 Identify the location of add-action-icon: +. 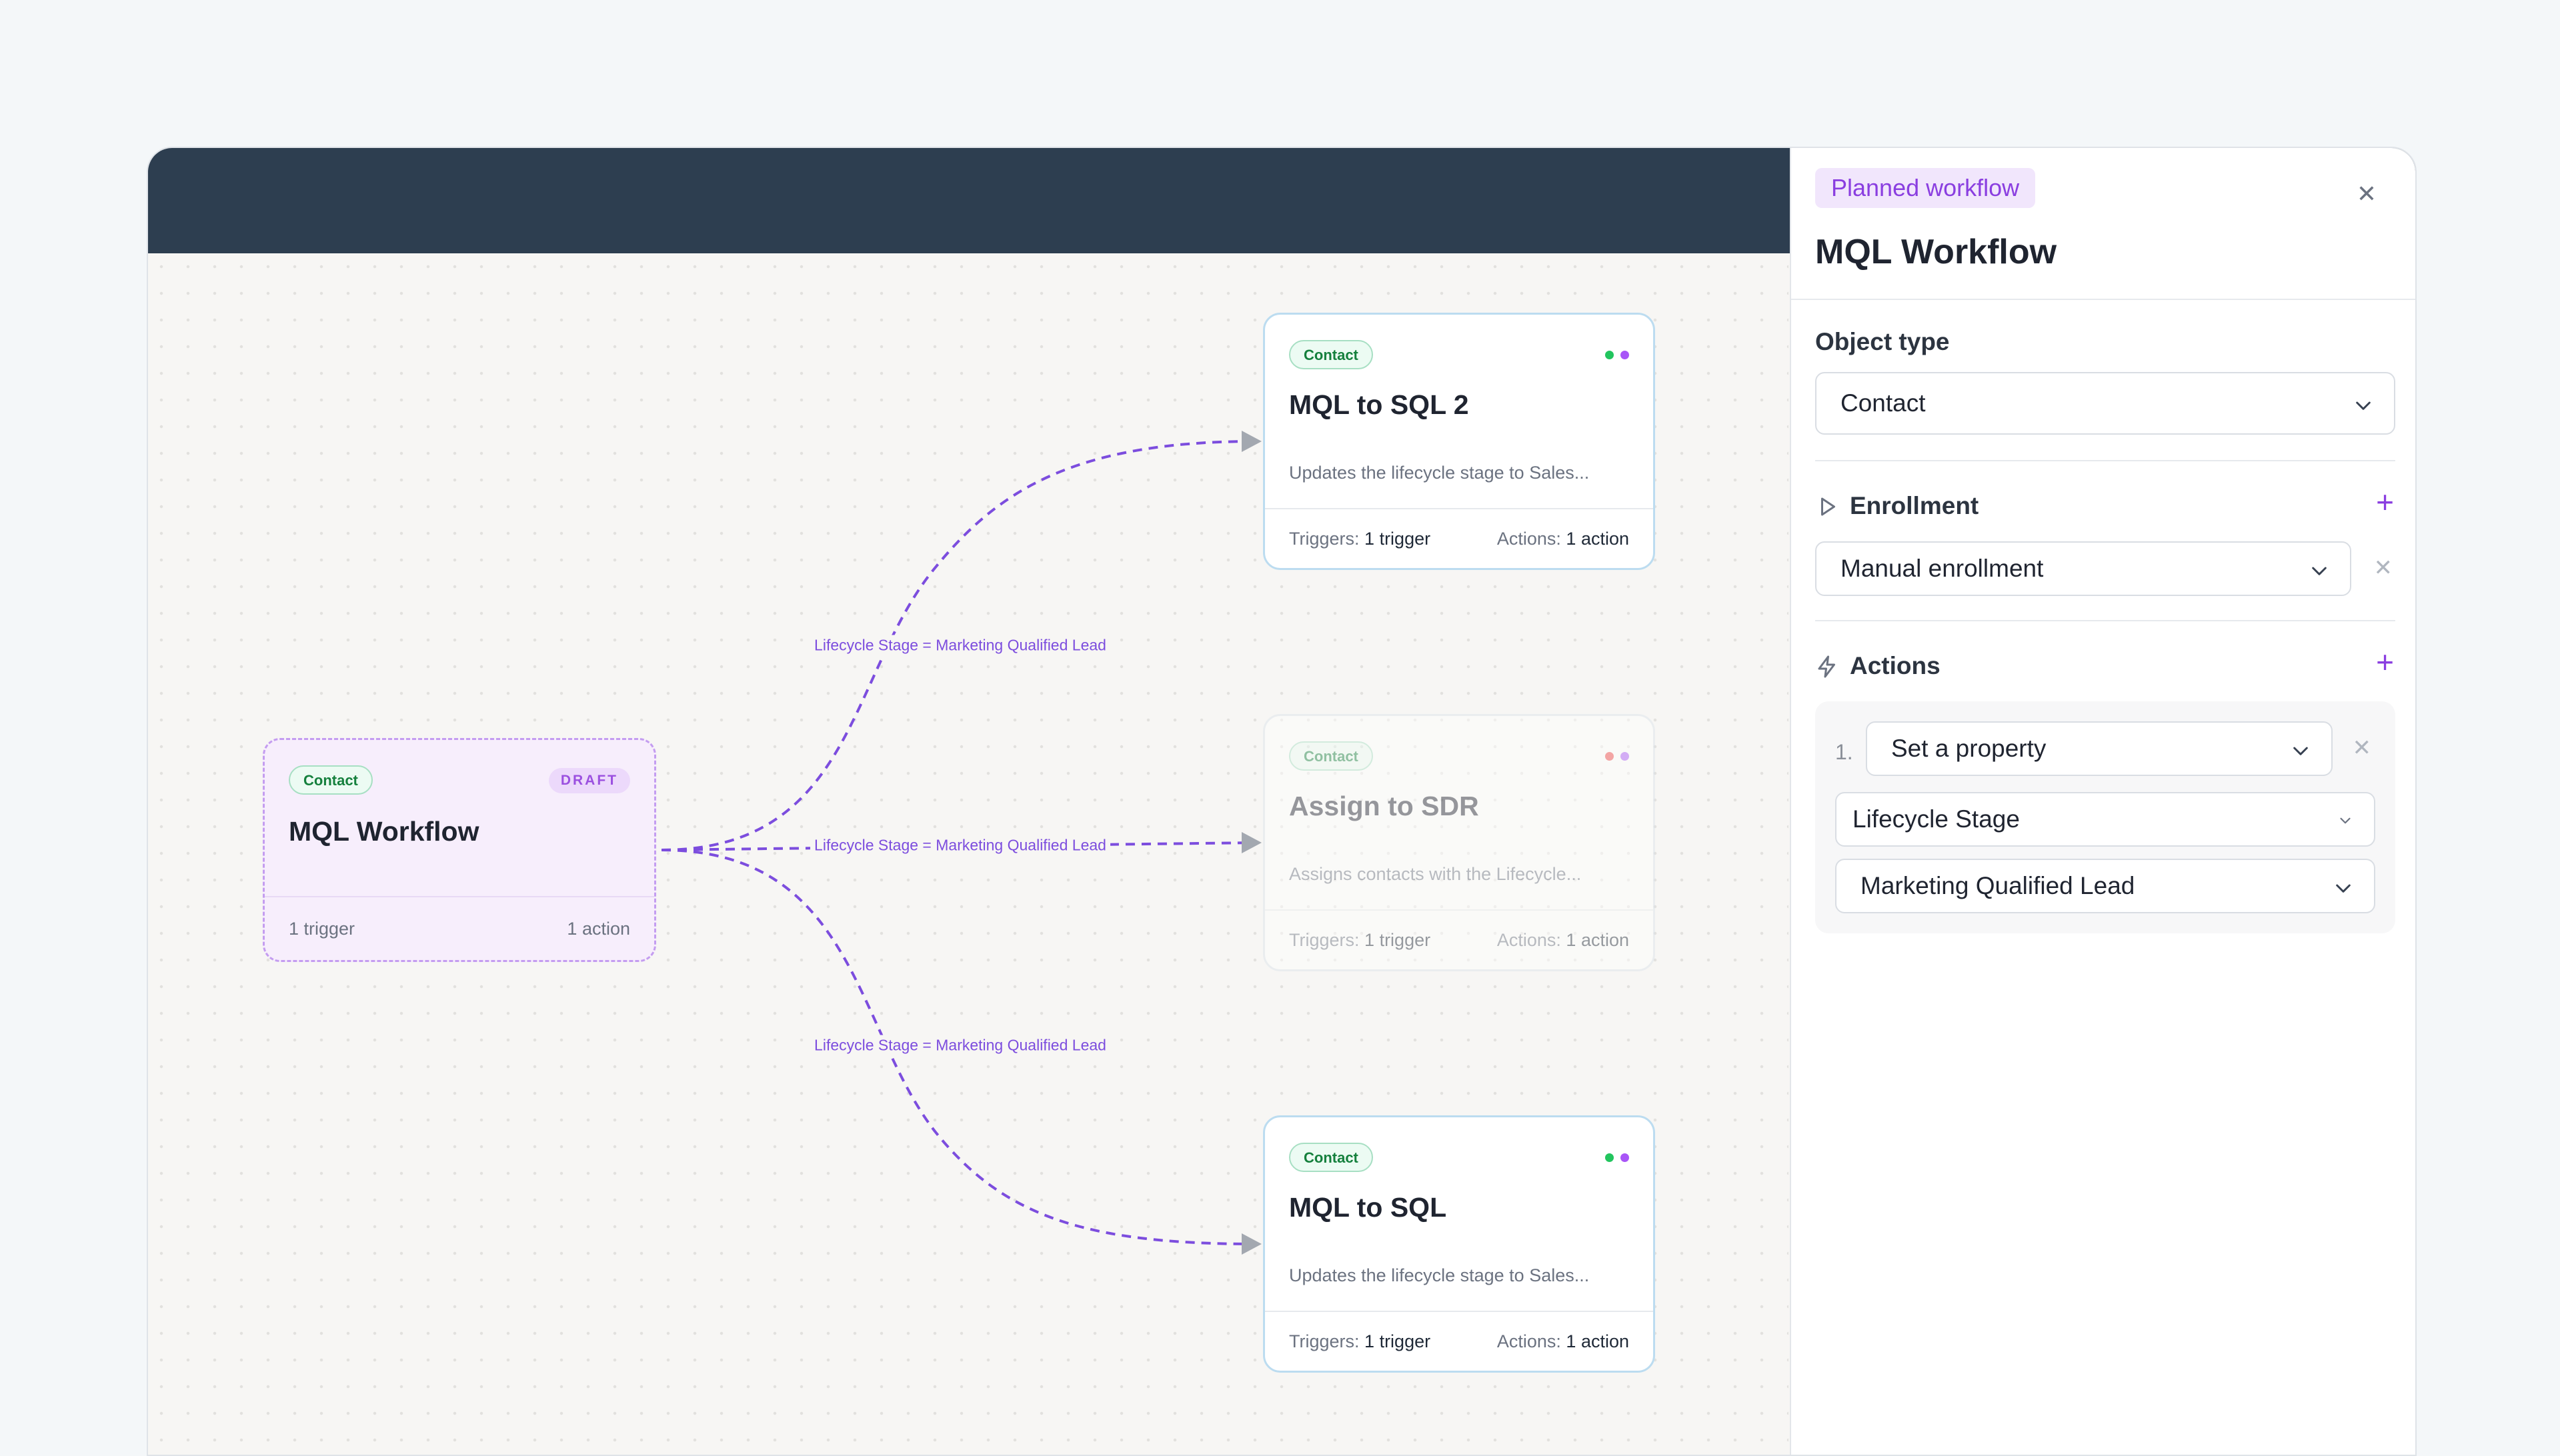
(2385, 662).